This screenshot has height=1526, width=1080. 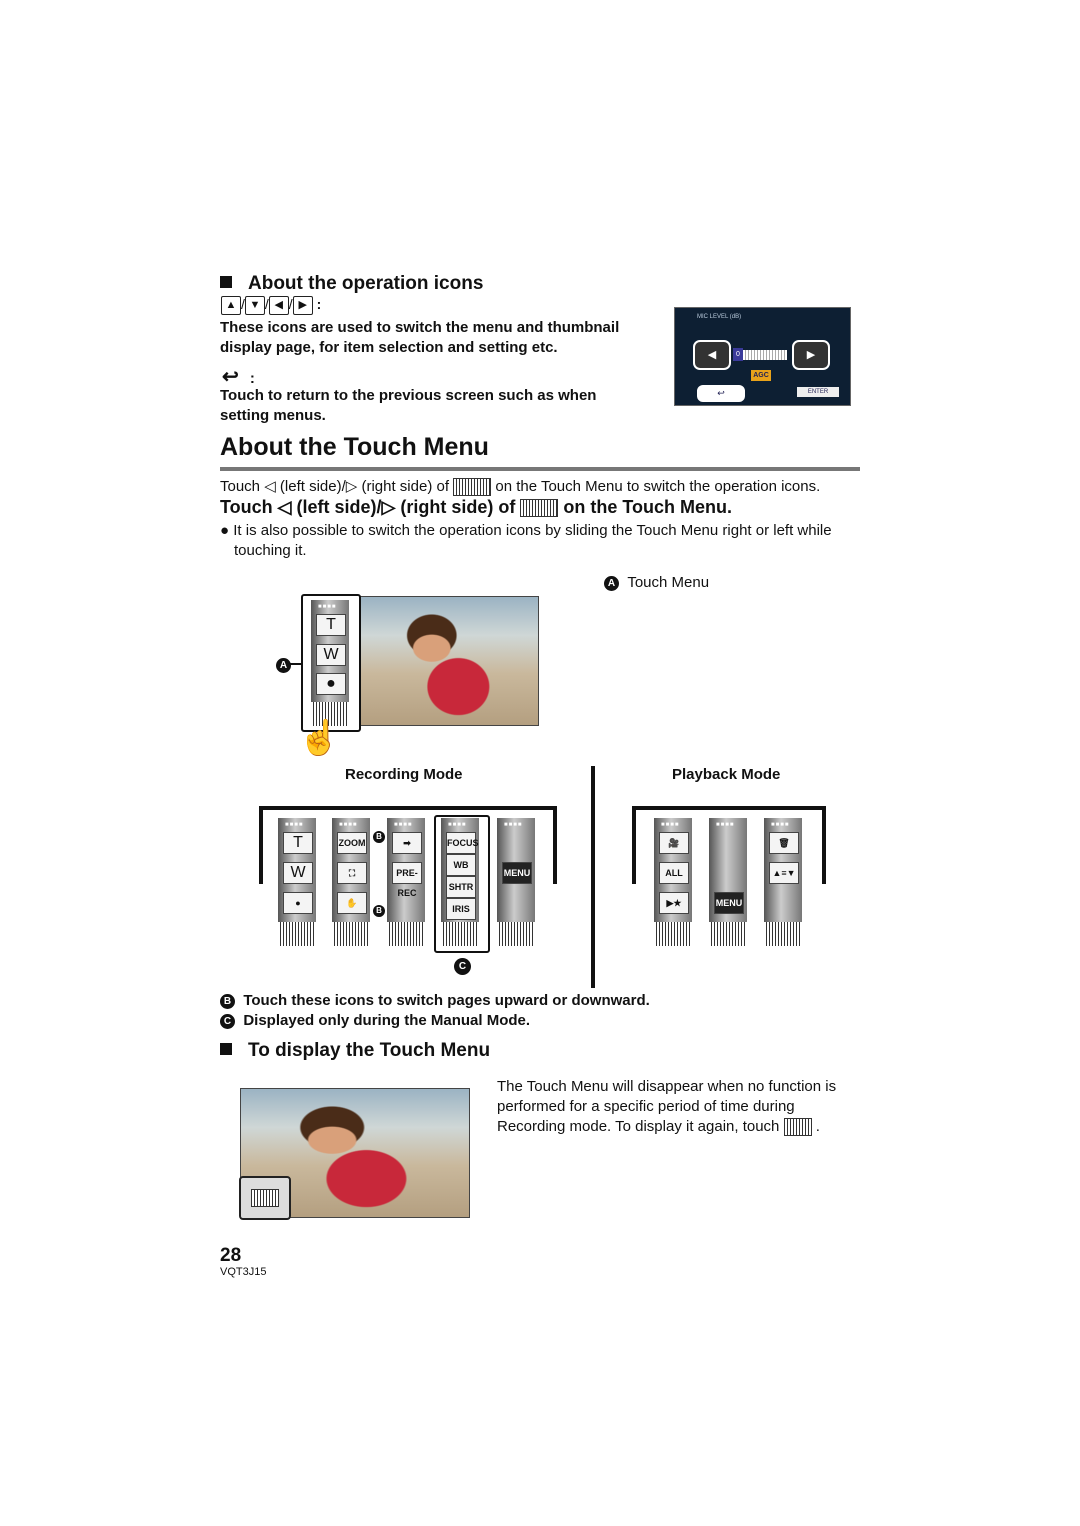 I want to click on wide-button: W, so click(x=331, y=655).